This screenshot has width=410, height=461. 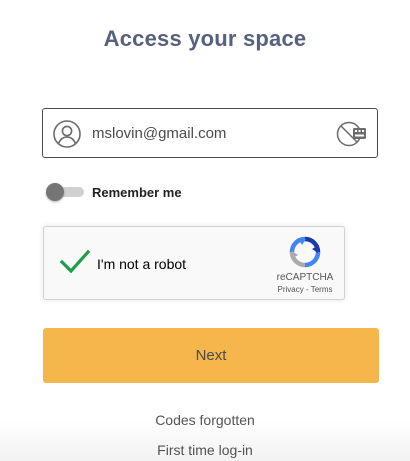 What do you see at coordinates (205, 450) in the screenshot?
I see `first-time-login-link: First time log-in` at bounding box center [205, 450].